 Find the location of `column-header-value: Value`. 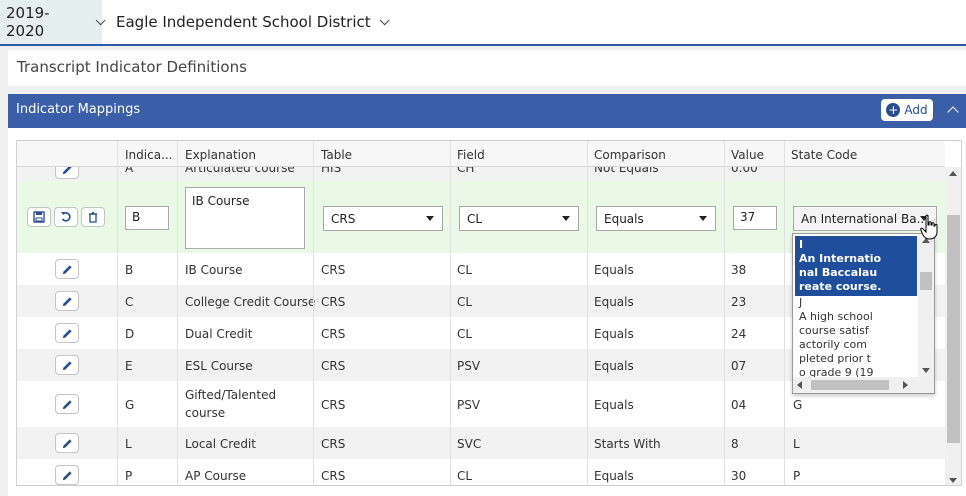

column-header-value: Value is located at coordinates (747, 155).